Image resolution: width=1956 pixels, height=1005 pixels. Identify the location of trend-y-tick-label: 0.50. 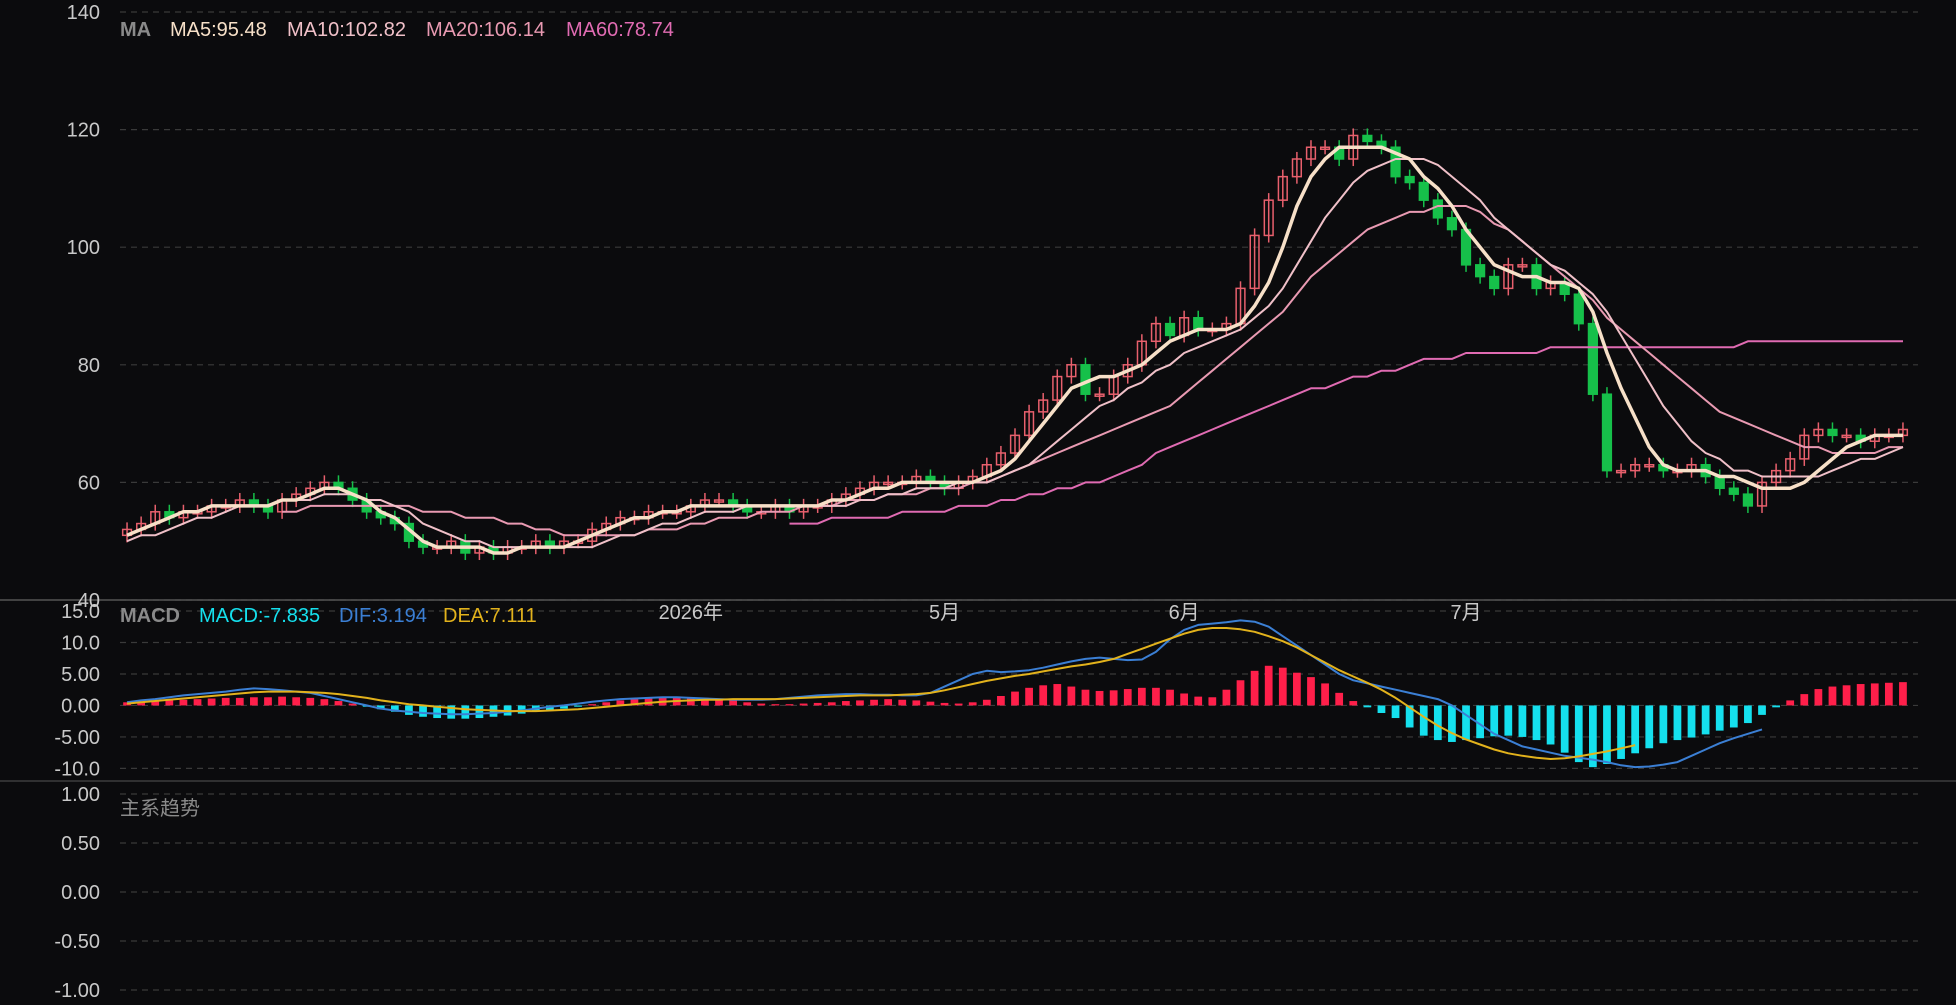
(80, 844).